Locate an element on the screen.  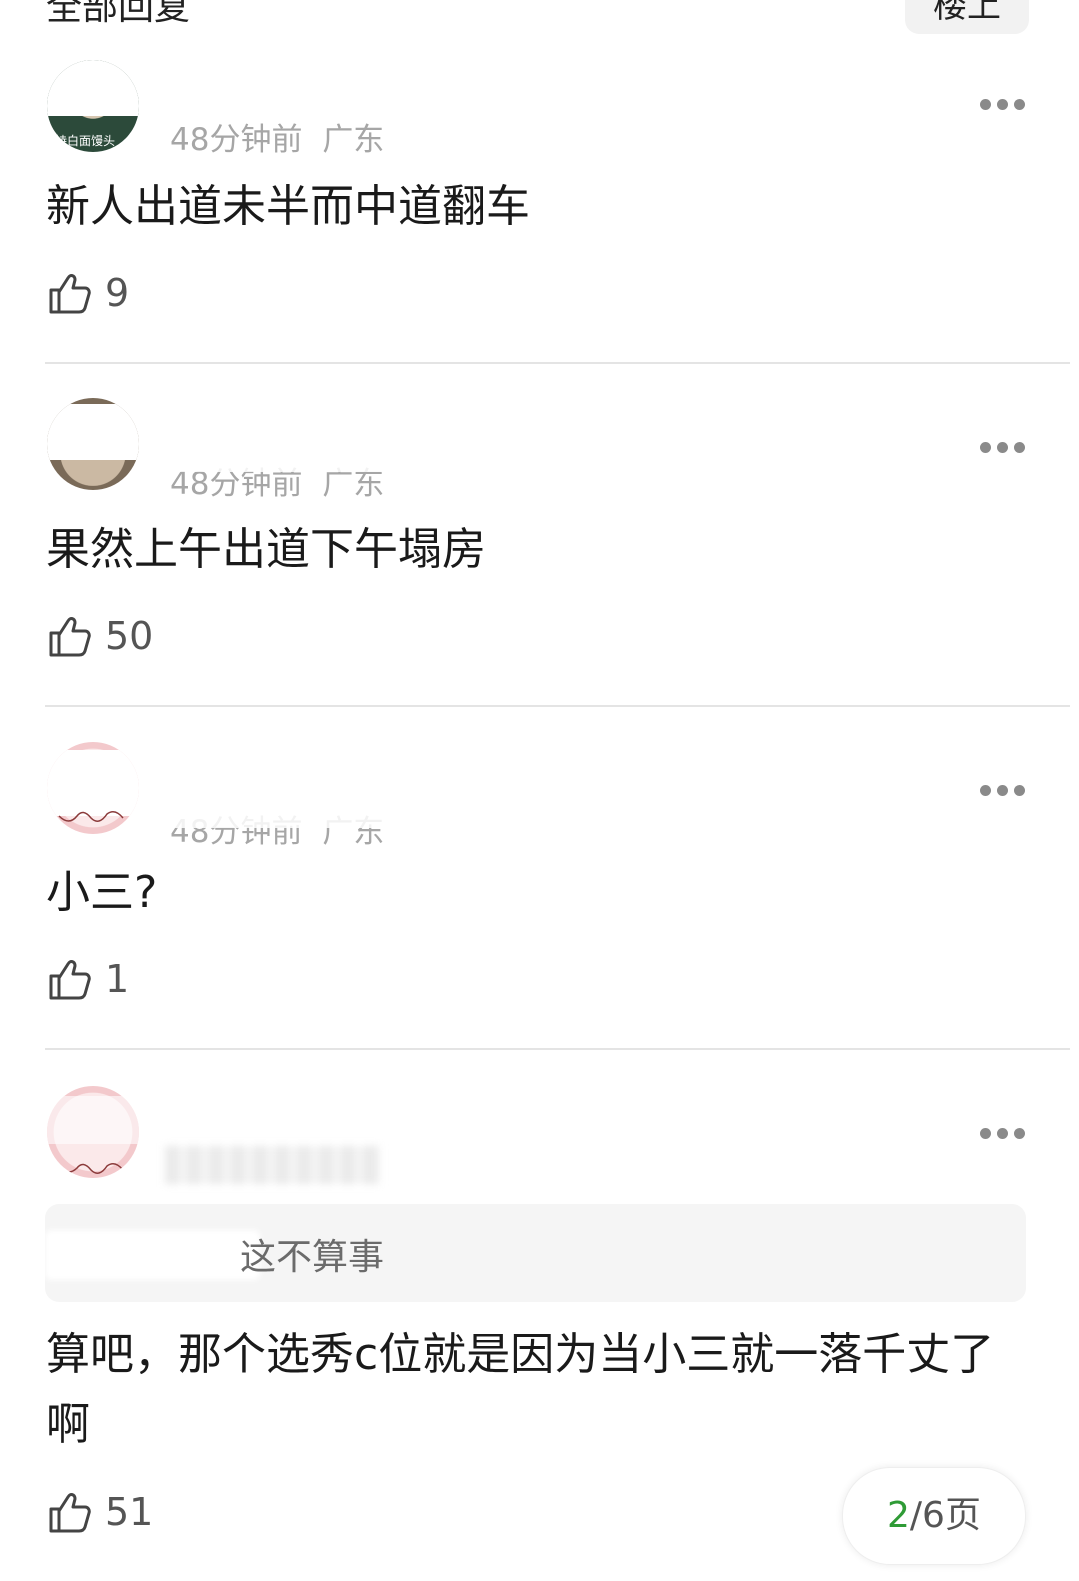
page-indicator: 2/6页 is located at coordinates (934, 1516).